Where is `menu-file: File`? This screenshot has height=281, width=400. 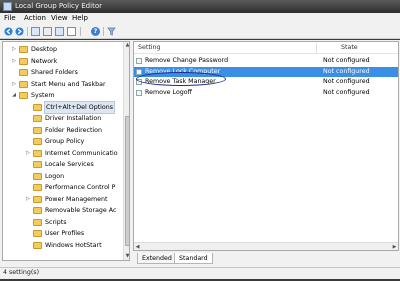
menu-file: File is located at coordinates (10, 18).